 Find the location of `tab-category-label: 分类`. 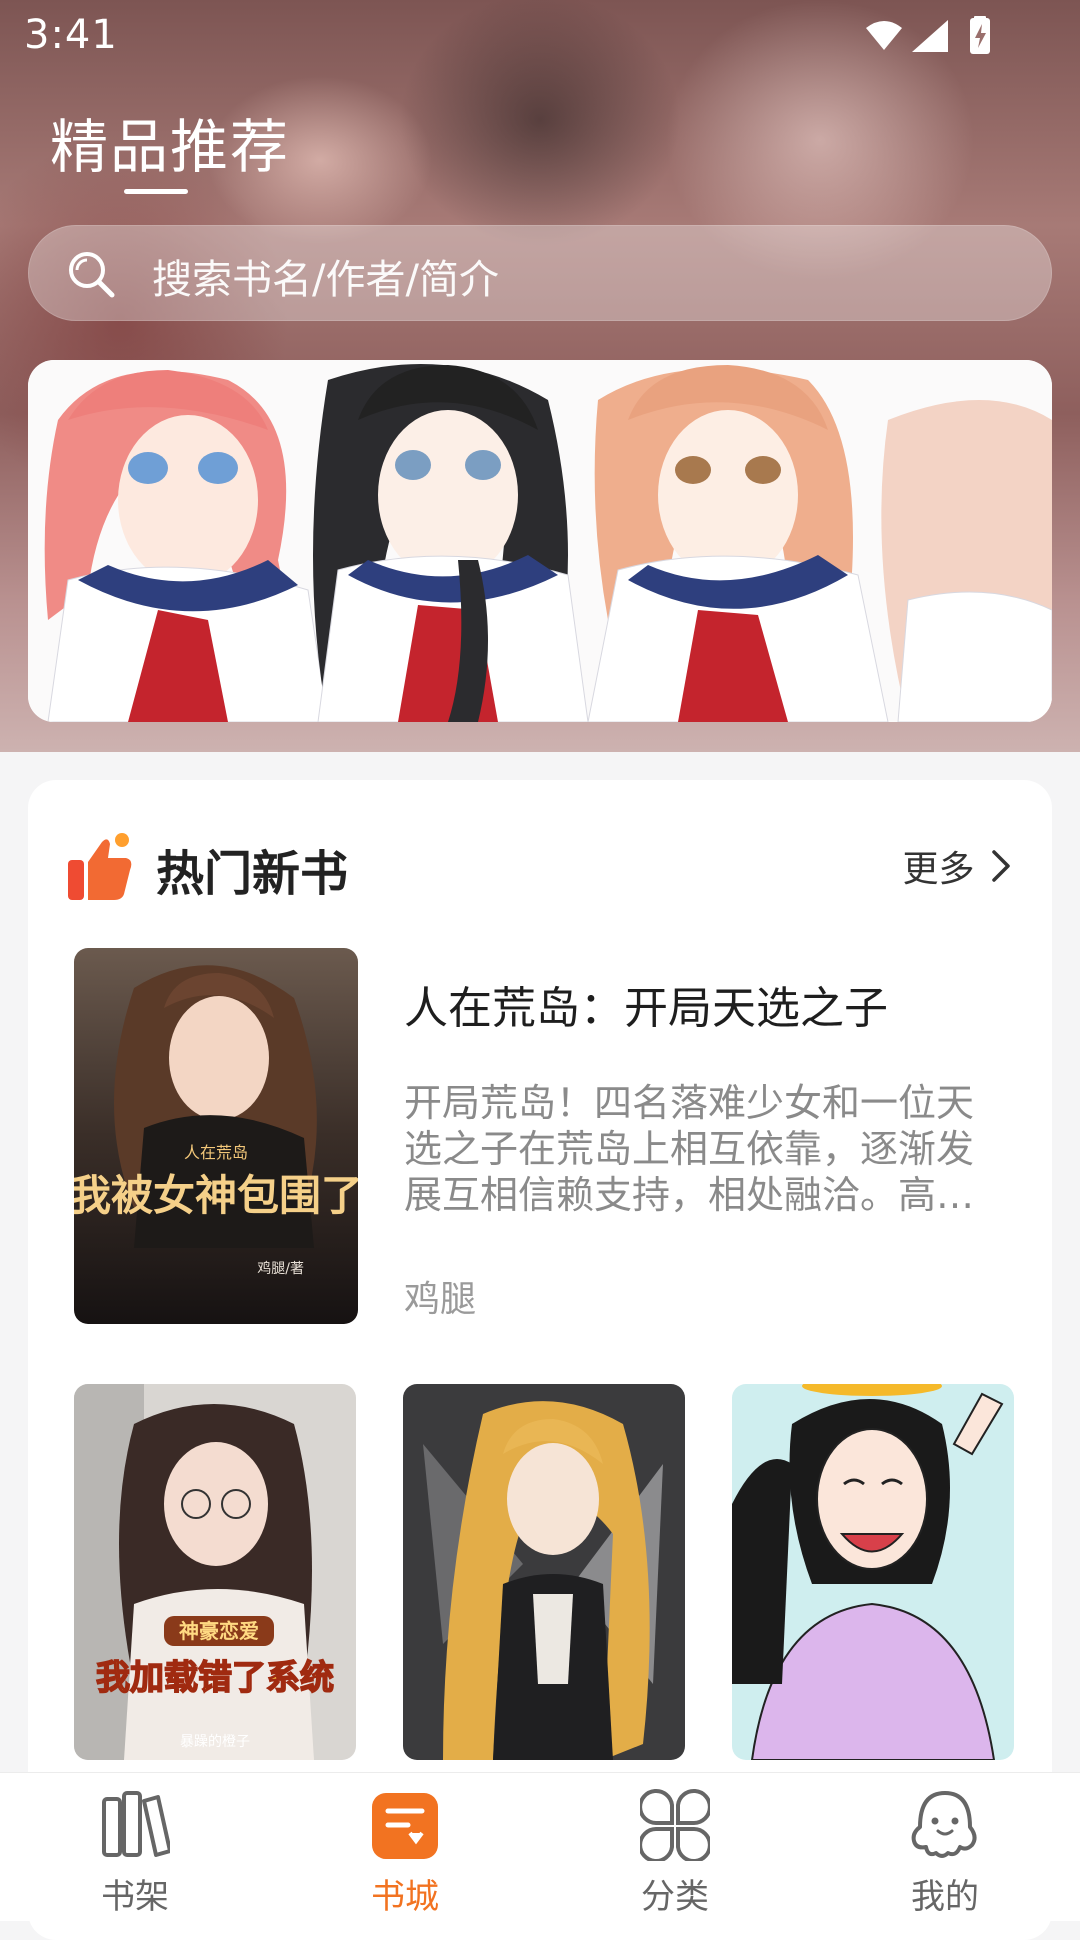

tab-category-label: 分类 is located at coordinates (675, 1897).